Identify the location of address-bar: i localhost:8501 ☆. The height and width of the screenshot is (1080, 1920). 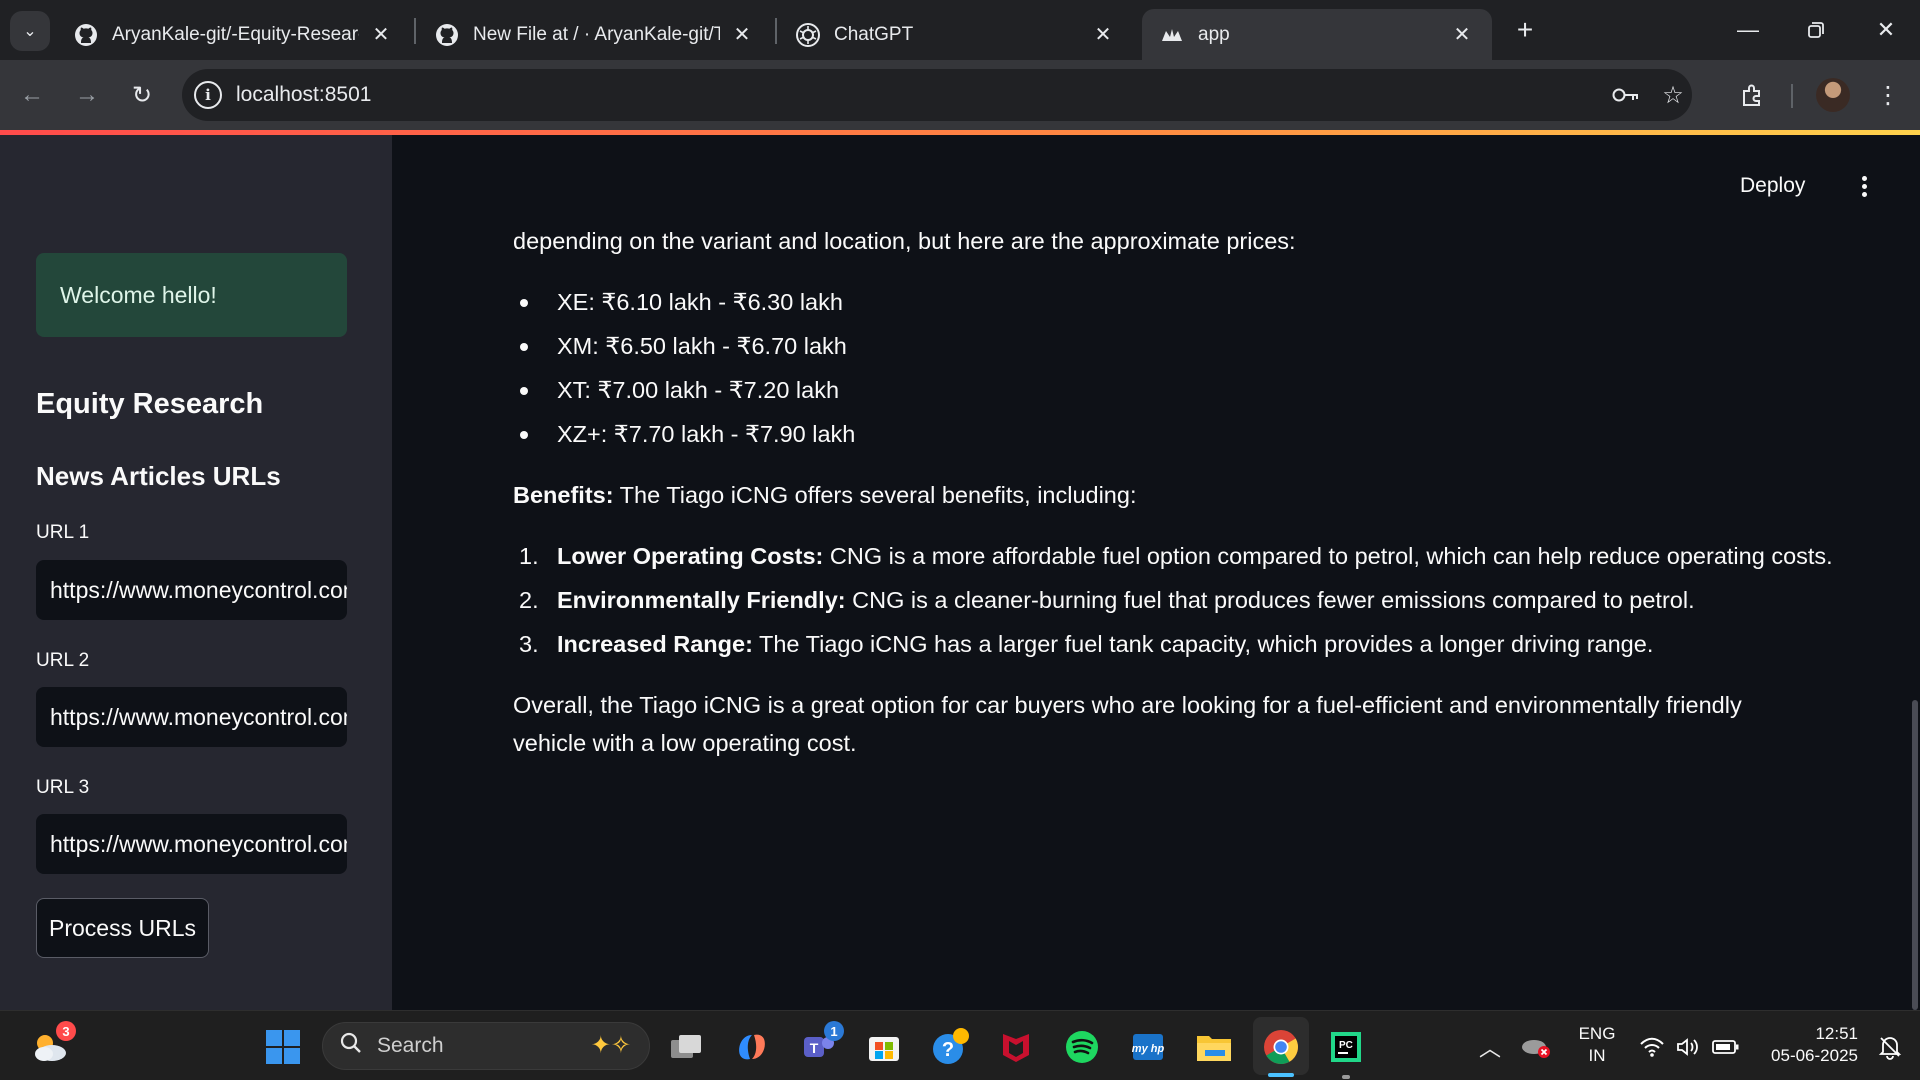
(937, 95).